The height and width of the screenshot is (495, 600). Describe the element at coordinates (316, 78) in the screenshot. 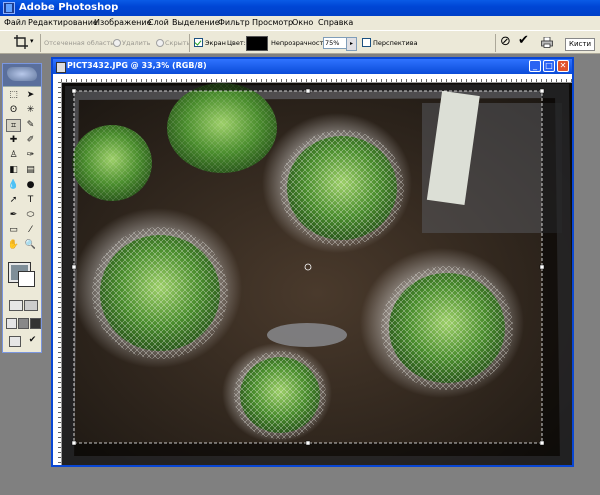

I see `horizontal-ruler` at that location.